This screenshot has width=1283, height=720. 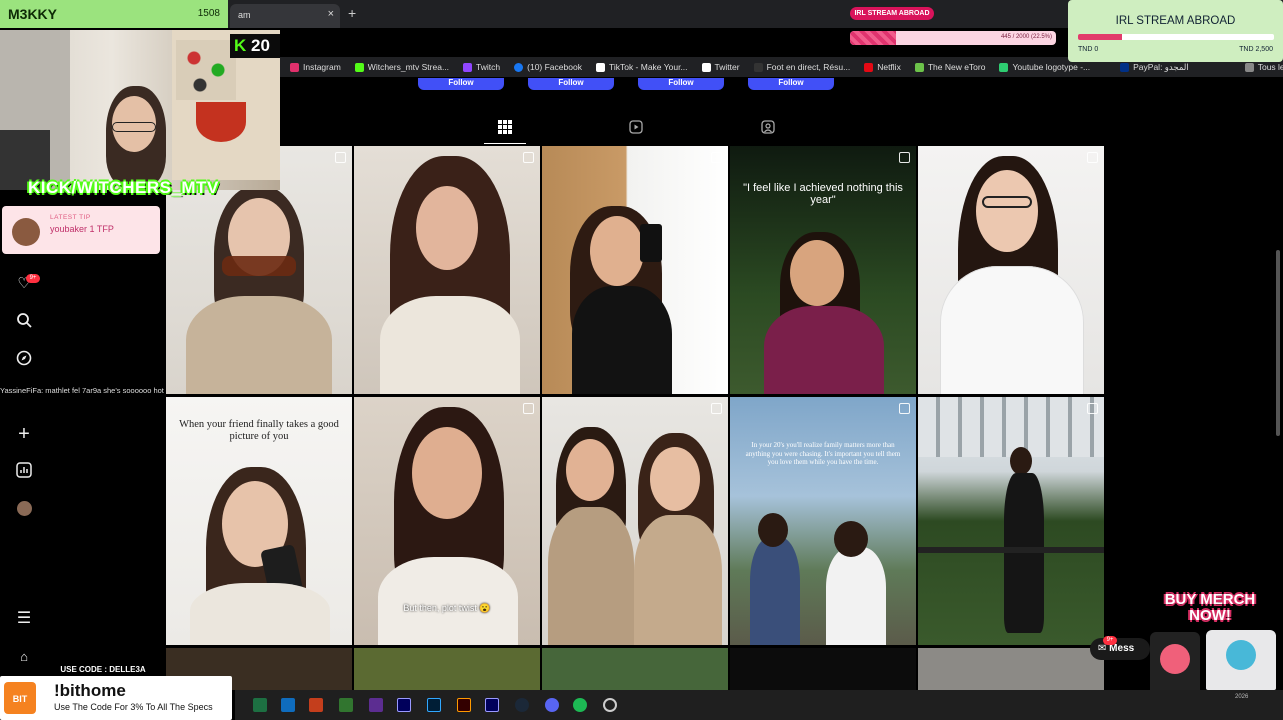 I want to click on reels-tab, so click(x=636, y=128).